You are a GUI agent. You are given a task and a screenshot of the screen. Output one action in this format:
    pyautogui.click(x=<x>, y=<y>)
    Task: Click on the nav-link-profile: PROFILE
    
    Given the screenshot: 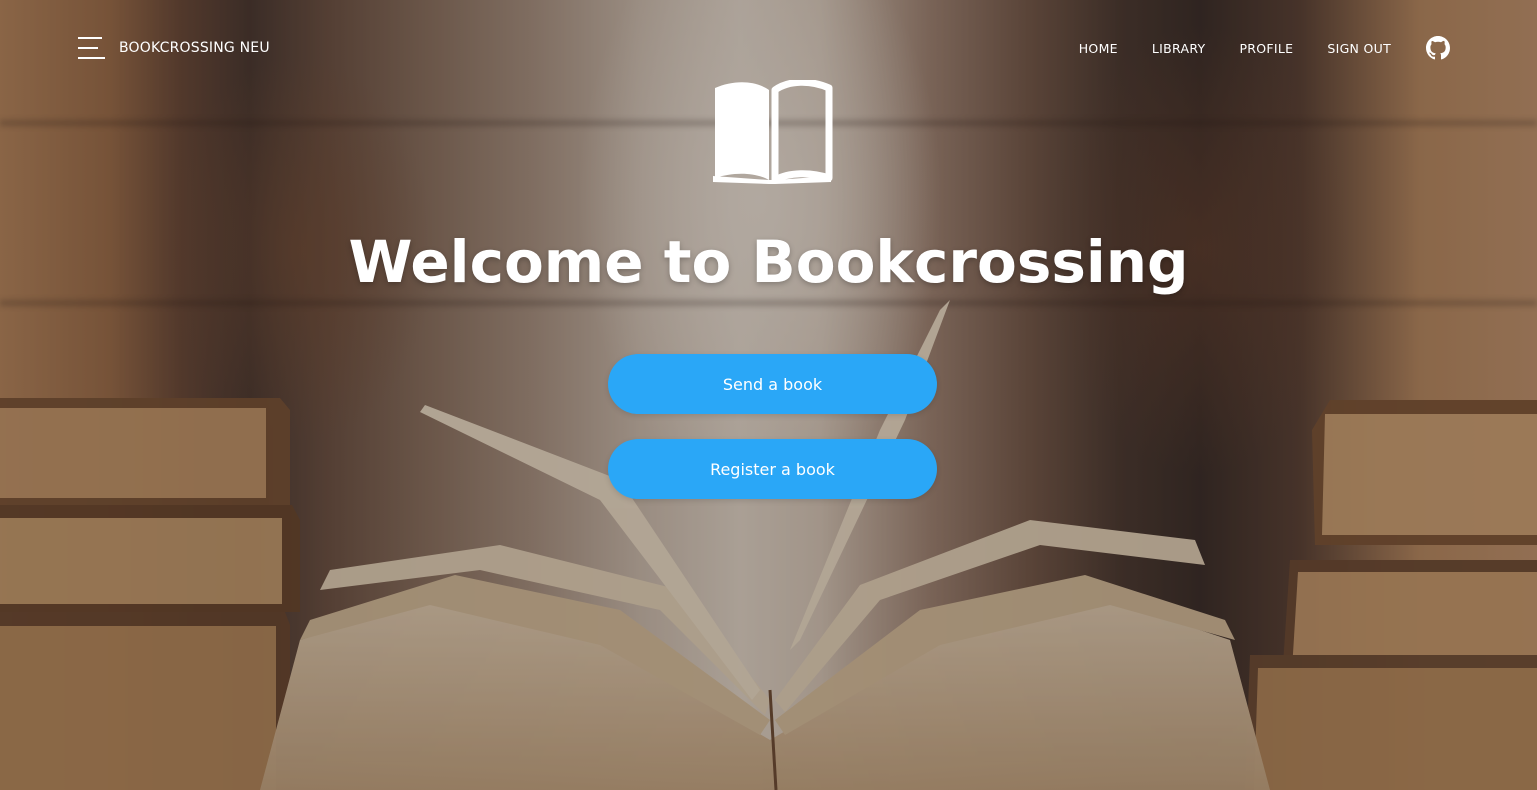 What is the action you would take?
    pyautogui.click(x=1266, y=48)
    